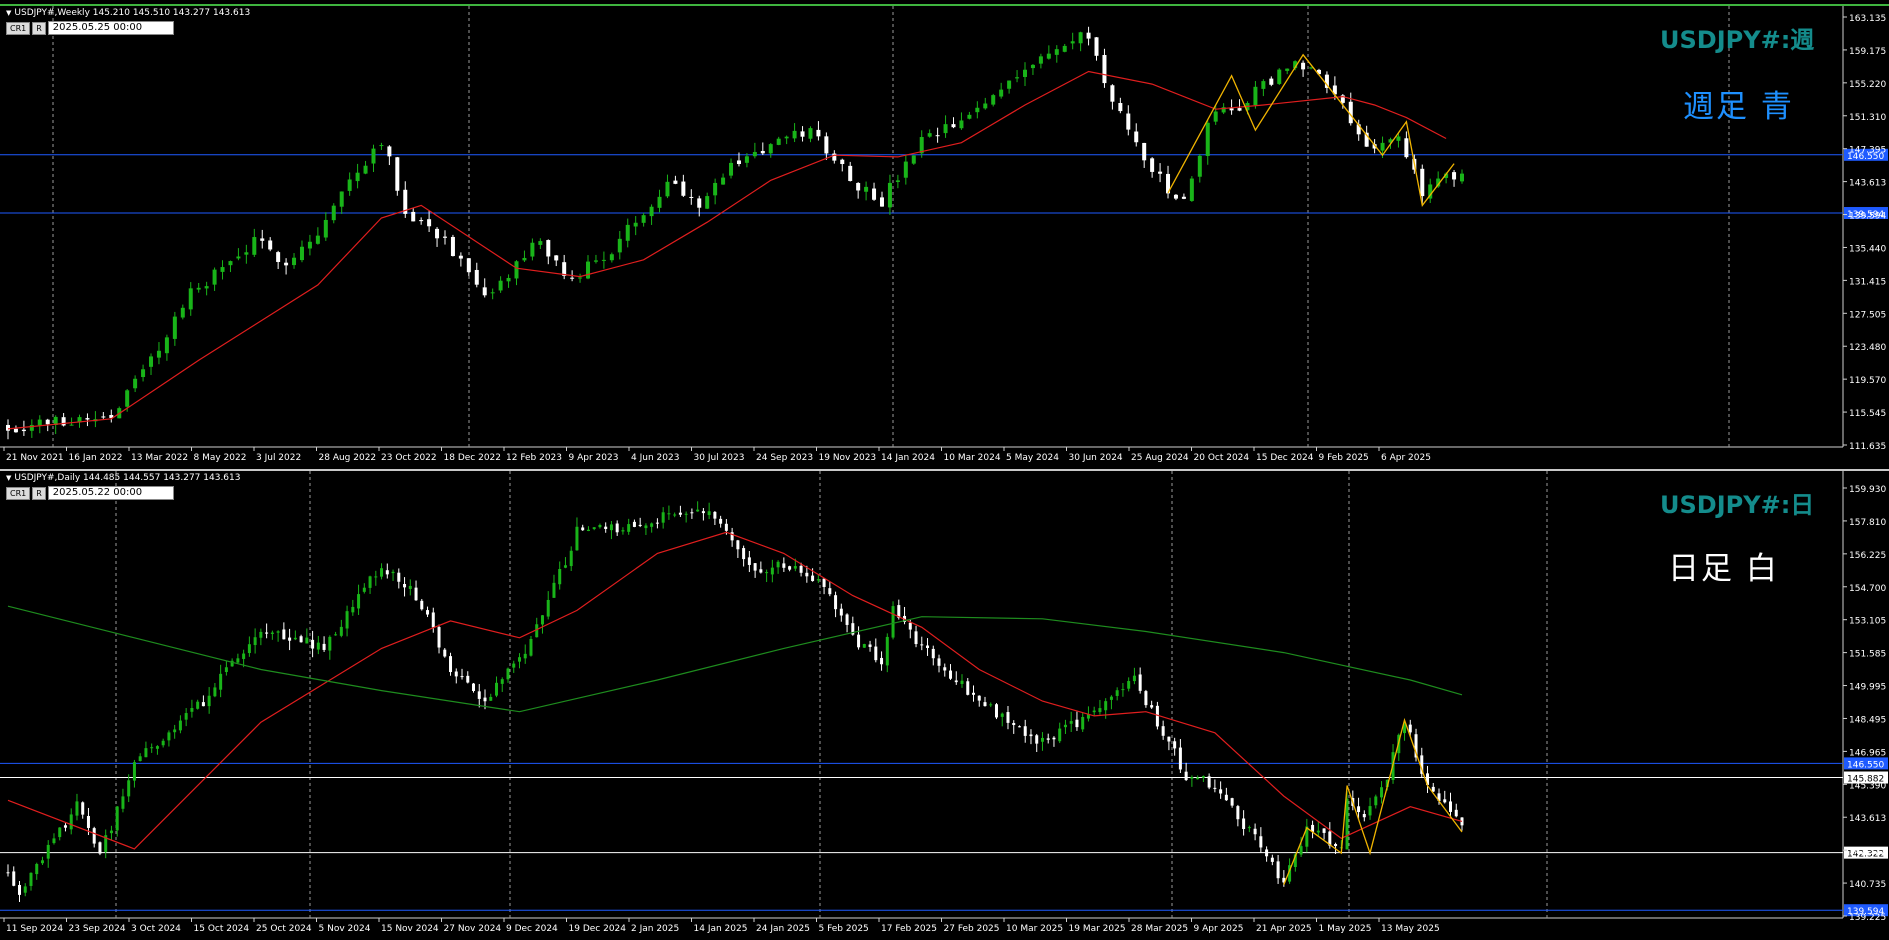  What do you see at coordinates (735, 659) in the screenshot?
I see `moving-average-line` at bounding box center [735, 659].